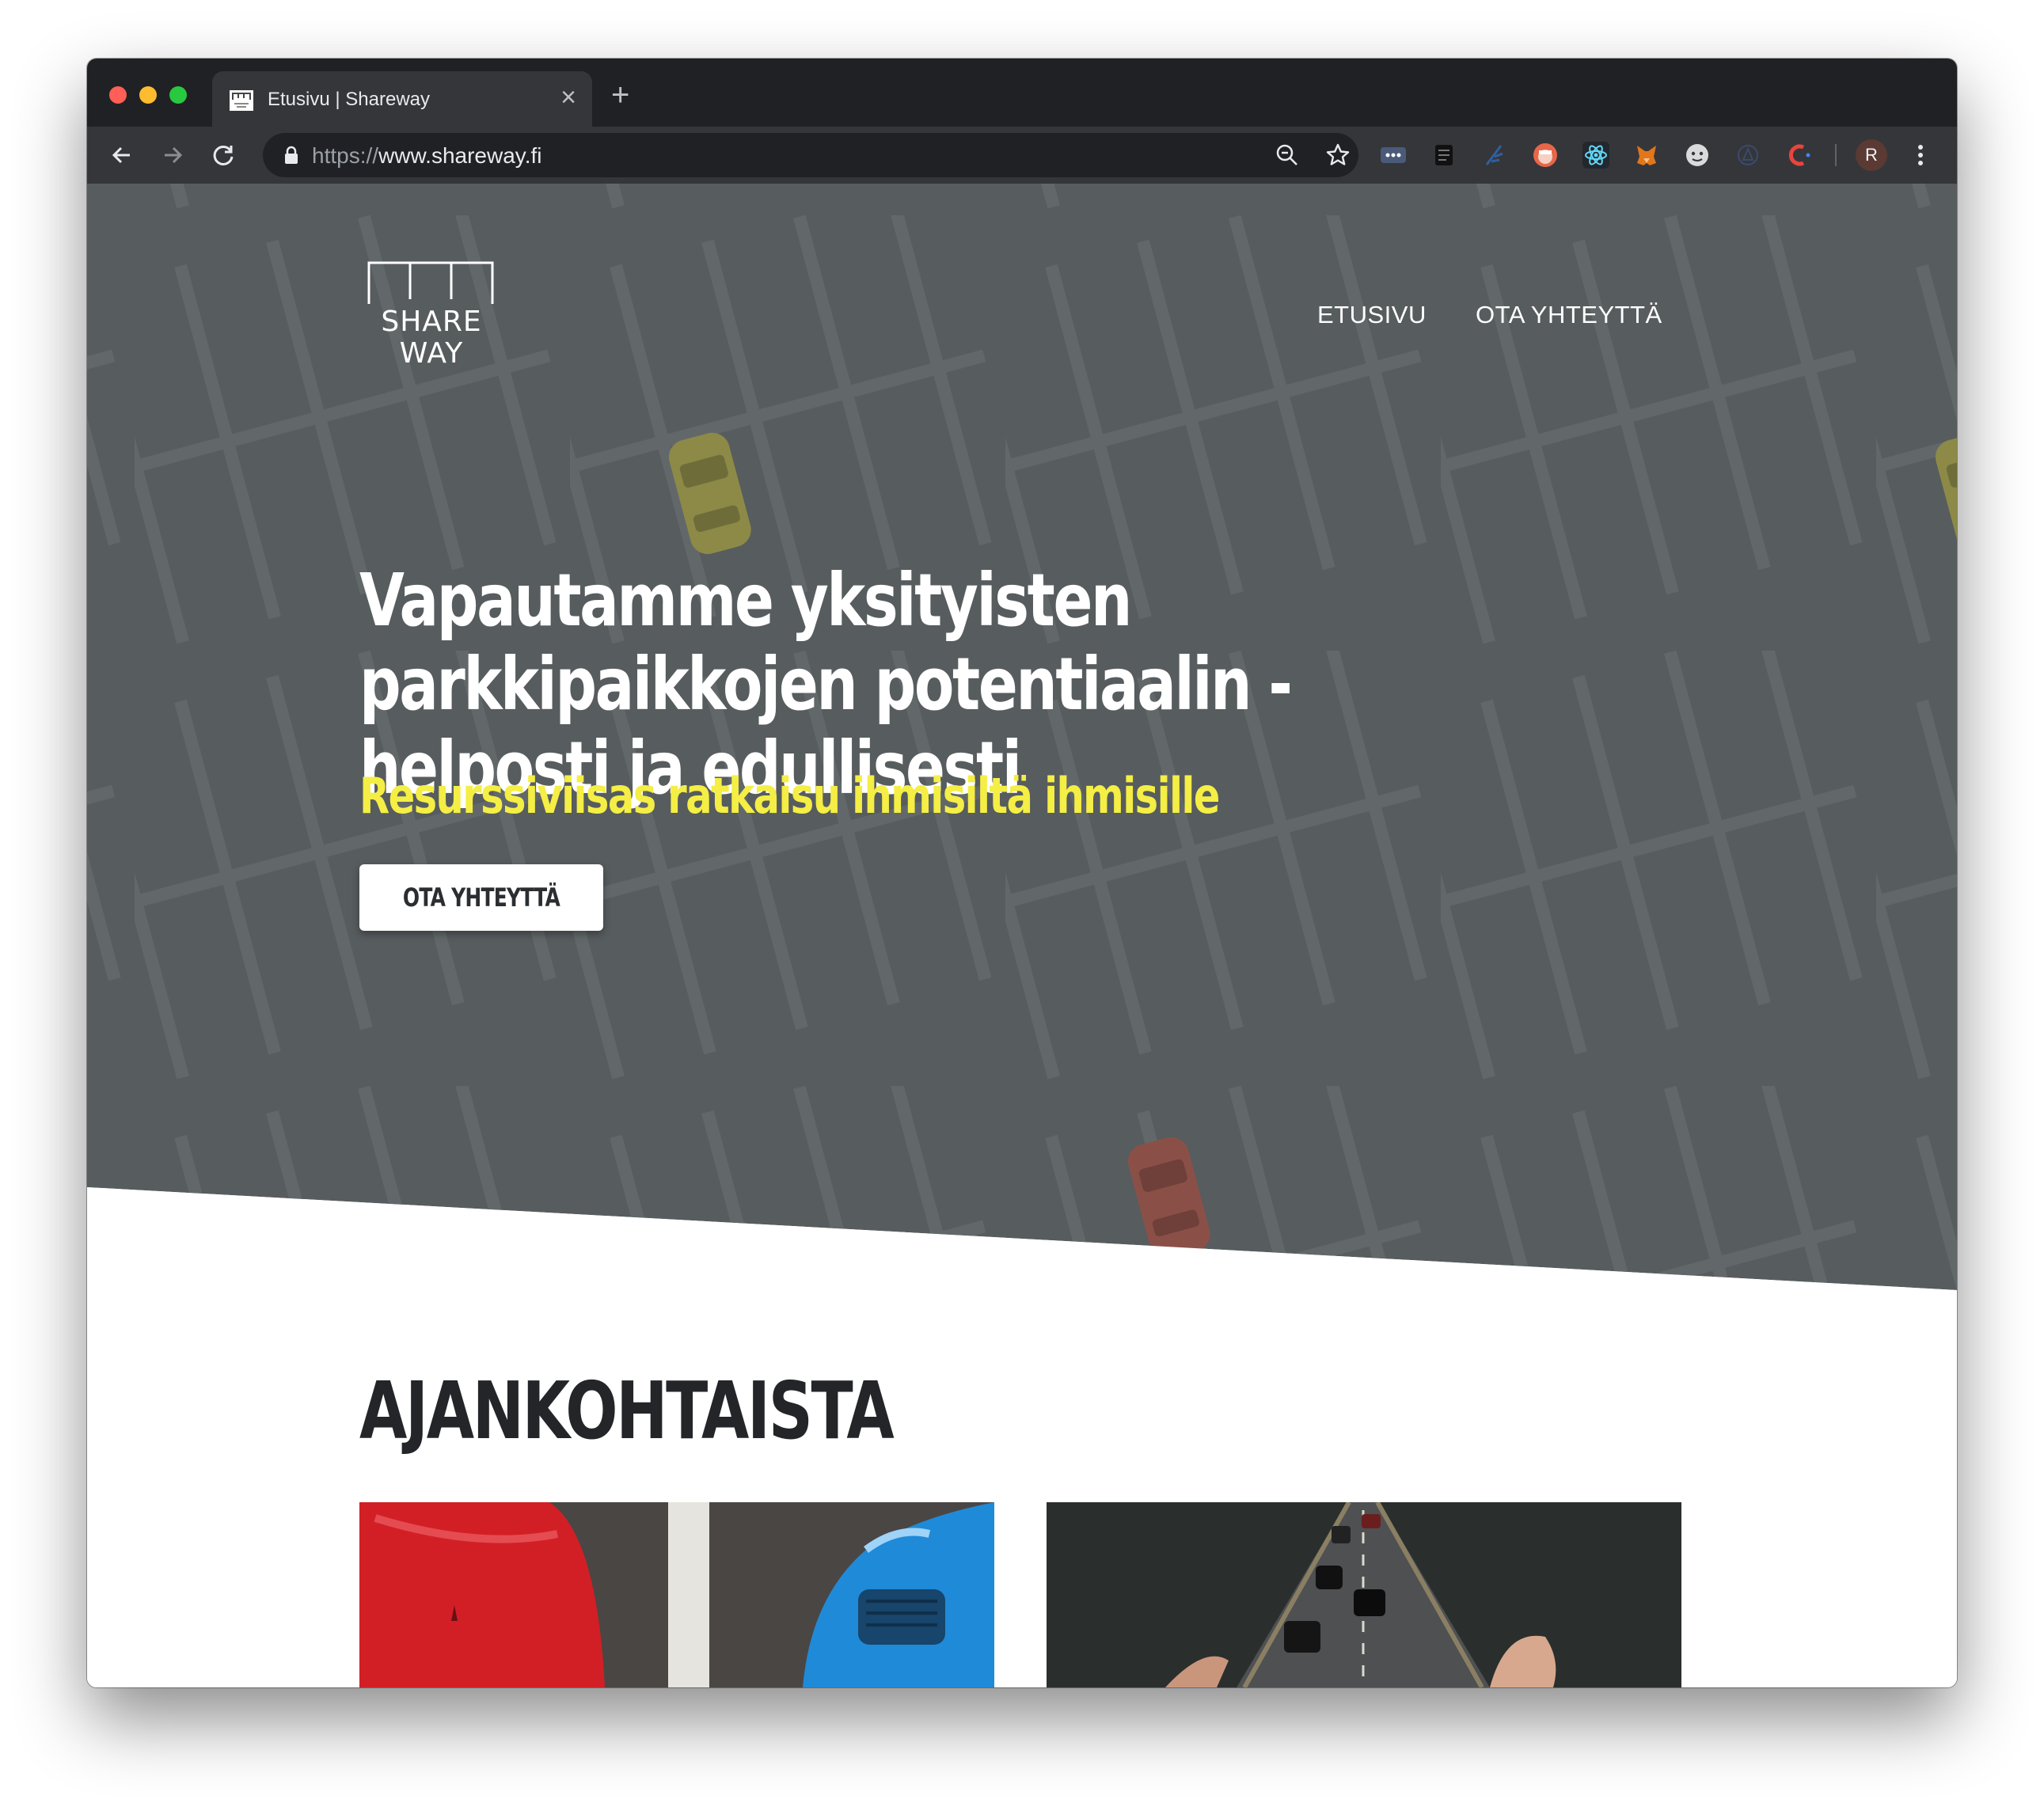 Image resolution: width=2044 pixels, height=1803 pixels. I want to click on c-extension-icon, so click(1798, 155).